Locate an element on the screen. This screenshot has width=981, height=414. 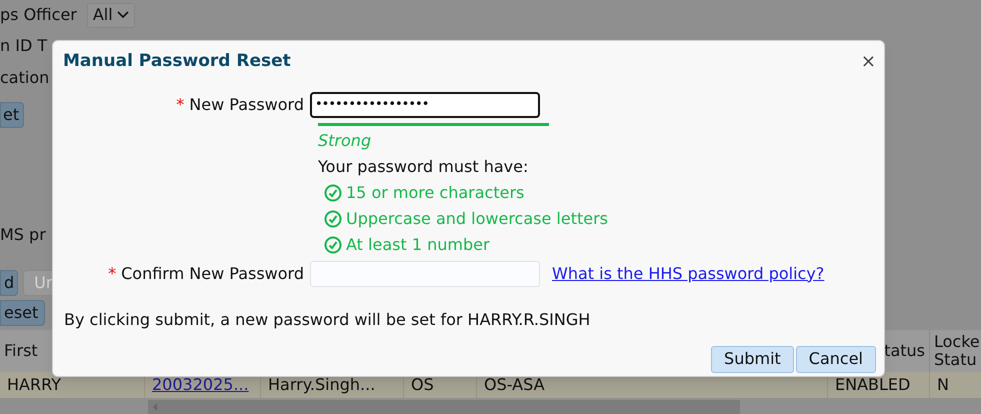
requirement-text: 15 or more characters is located at coordinates (435, 193).